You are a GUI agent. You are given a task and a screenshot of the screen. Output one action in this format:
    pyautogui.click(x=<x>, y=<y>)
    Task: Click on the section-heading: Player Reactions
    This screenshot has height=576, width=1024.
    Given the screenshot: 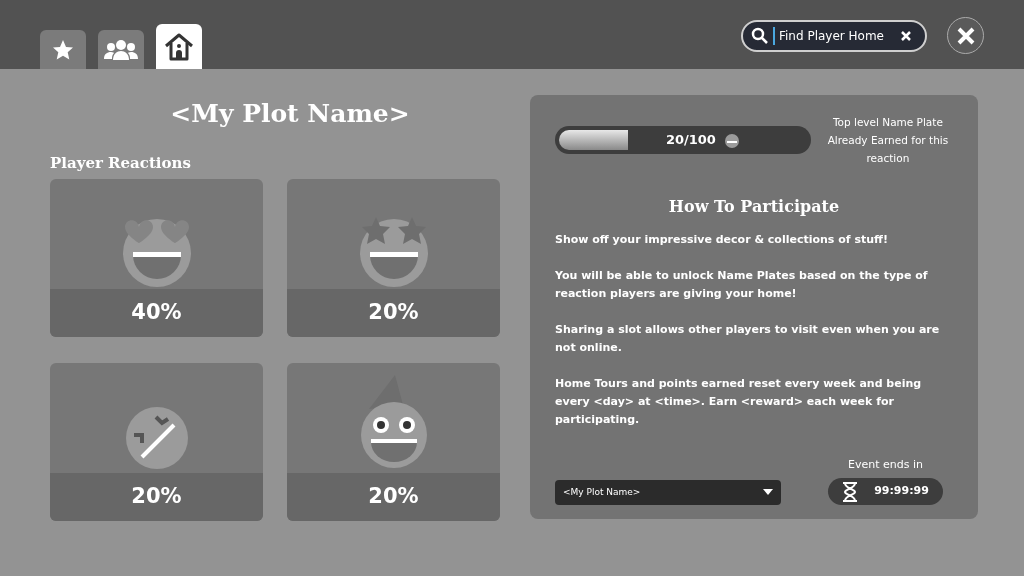 What is the action you would take?
    pyautogui.click(x=121, y=163)
    